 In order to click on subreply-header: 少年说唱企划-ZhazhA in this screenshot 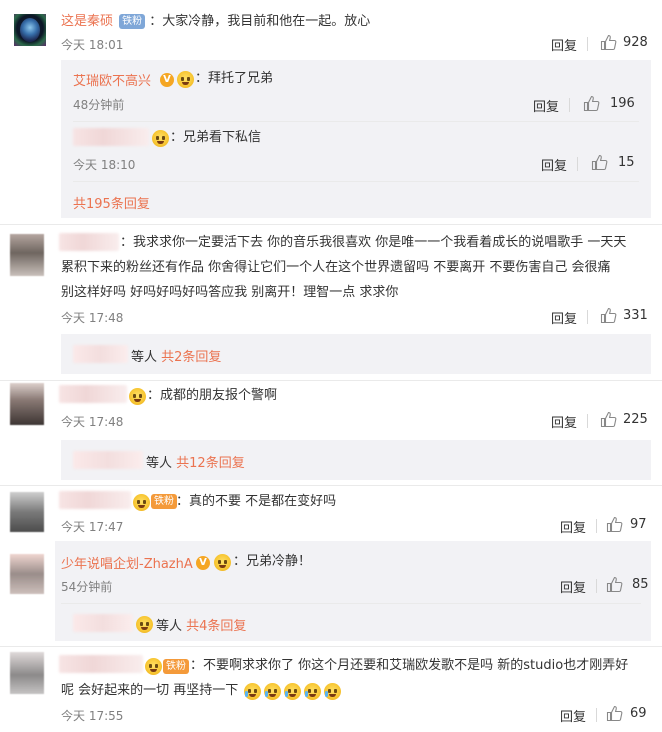, I will do `click(127, 562)`.